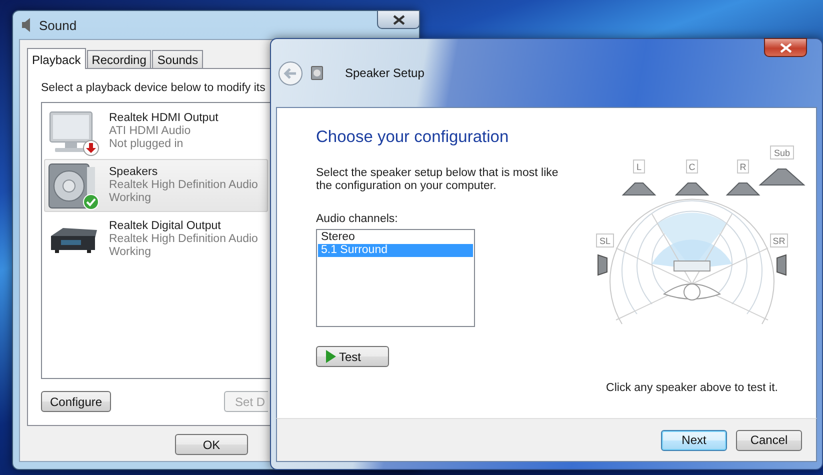 Image resolution: width=823 pixels, height=475 pixels. I want to click on speaker-label: L, so click(639, 167).